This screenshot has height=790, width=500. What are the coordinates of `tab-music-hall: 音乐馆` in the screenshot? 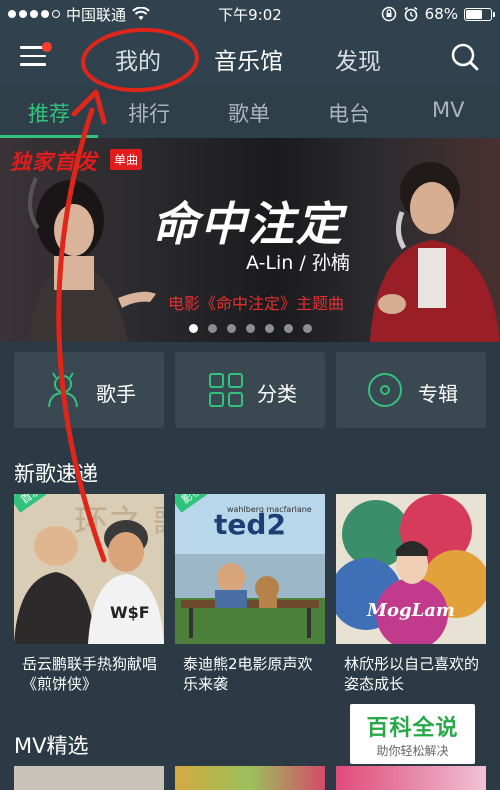 It's located at (248, 59).